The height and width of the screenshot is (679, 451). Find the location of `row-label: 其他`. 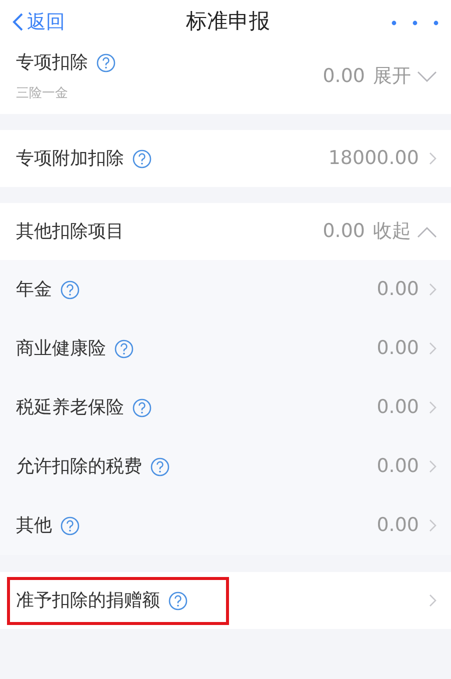

row-label: 其他 is located at coordinates (34, 526).